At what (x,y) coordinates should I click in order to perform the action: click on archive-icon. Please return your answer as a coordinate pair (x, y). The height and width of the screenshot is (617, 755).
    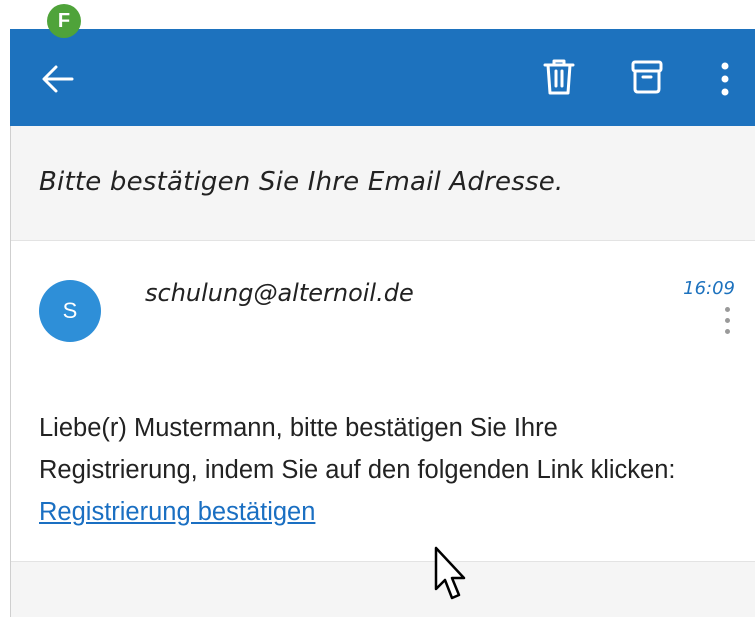
    Looking at the image, I should click on (647, 77).